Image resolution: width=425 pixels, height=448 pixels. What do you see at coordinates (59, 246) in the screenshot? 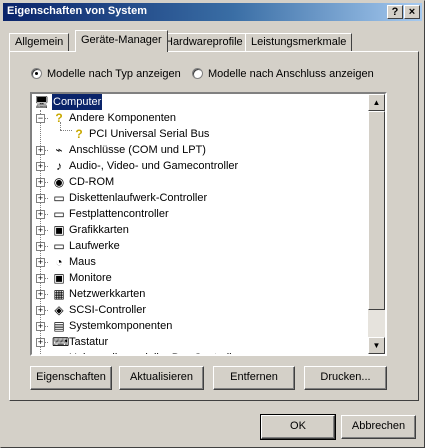
I see `drive-icon: ▭` at bounding box center [59, 246].